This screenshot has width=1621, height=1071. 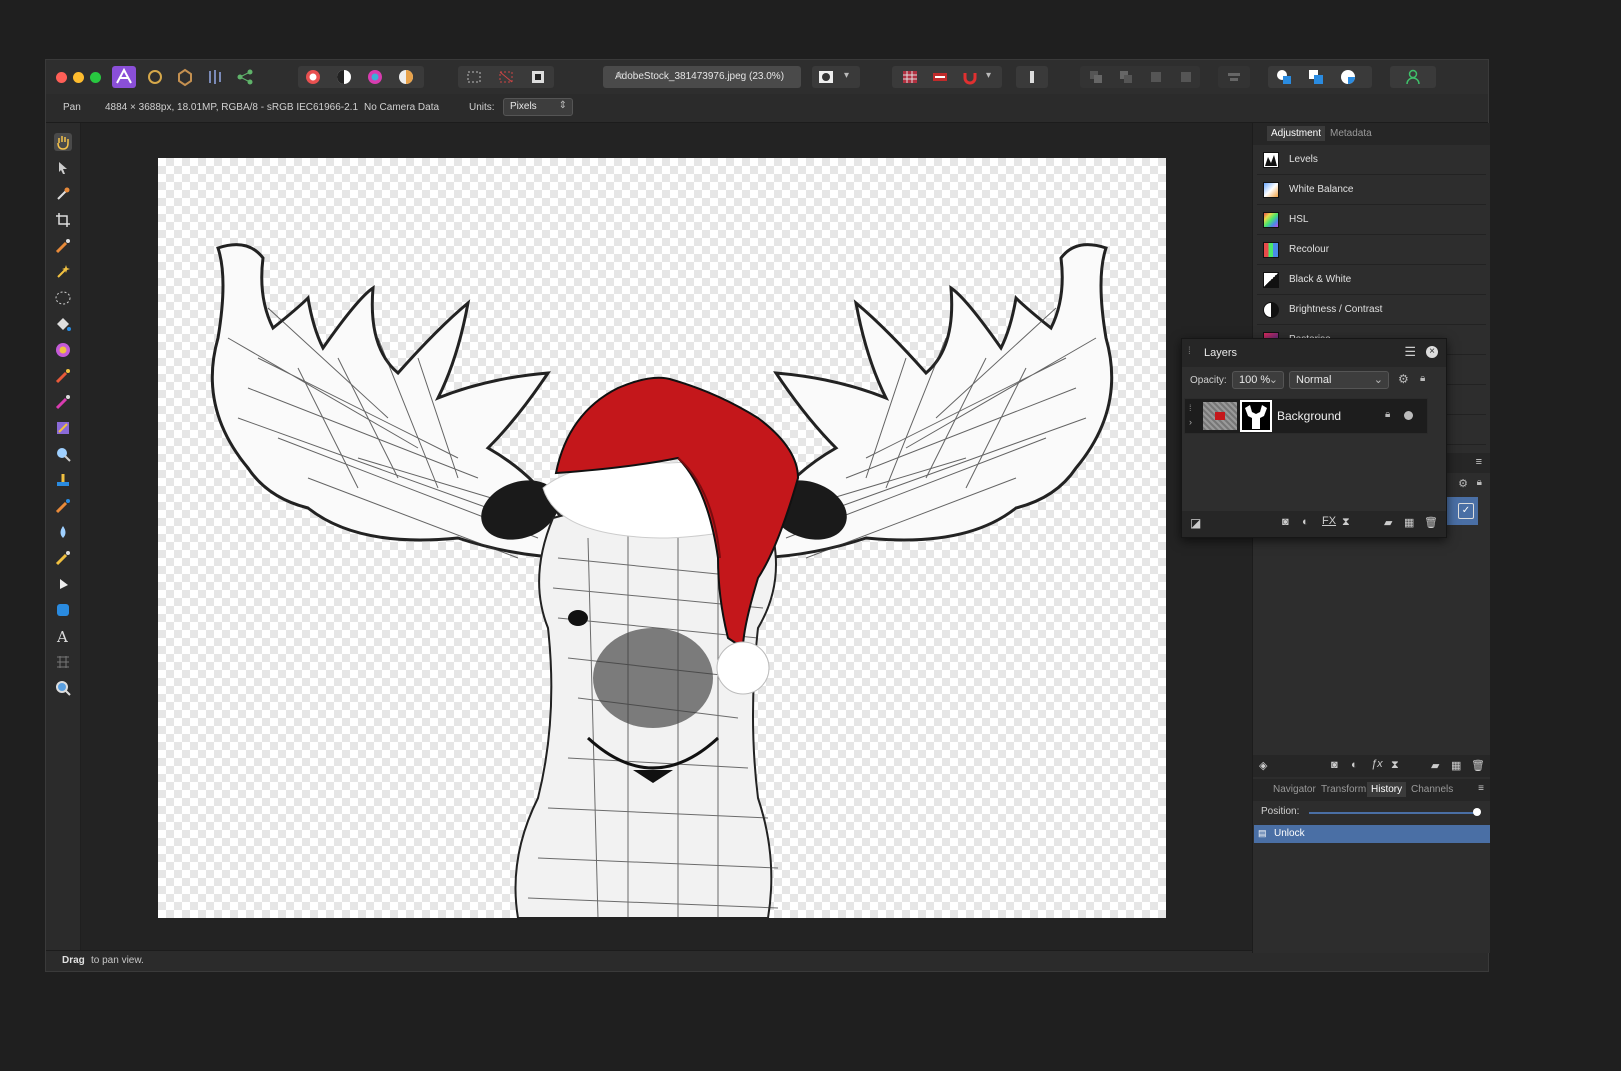 I want to click on marquee-tool-icon, so click(x=63, y=298).